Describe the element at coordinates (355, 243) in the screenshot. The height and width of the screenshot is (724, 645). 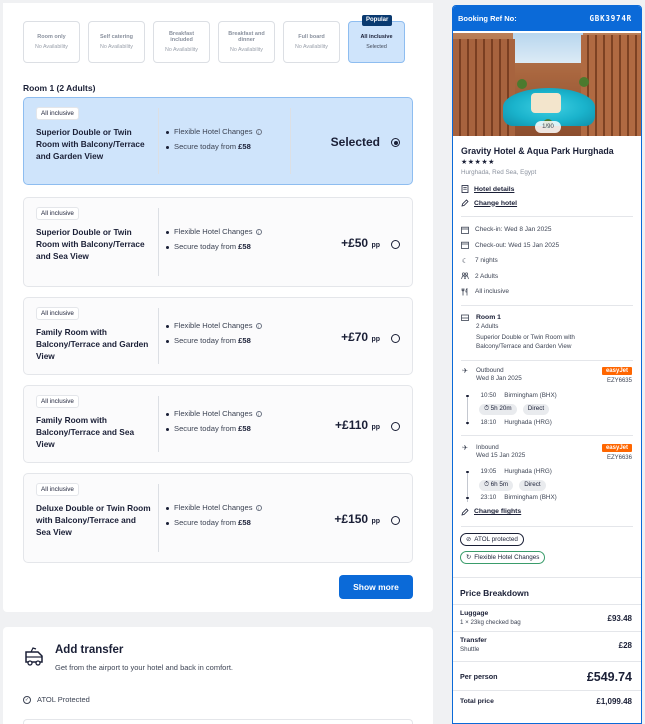
I see `room-price-value: +£50` at that location.